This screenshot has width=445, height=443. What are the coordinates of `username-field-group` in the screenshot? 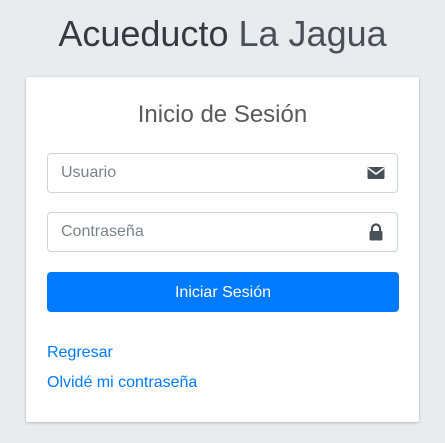 It's located at (222, 173).